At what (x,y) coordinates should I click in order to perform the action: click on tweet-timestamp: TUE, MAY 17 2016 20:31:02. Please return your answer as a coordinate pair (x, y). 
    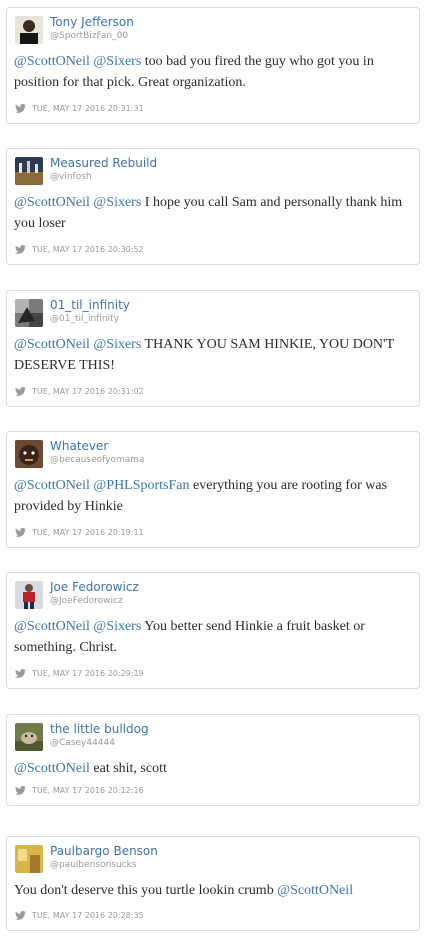
    Looking at the image, I should click on (88, 391).